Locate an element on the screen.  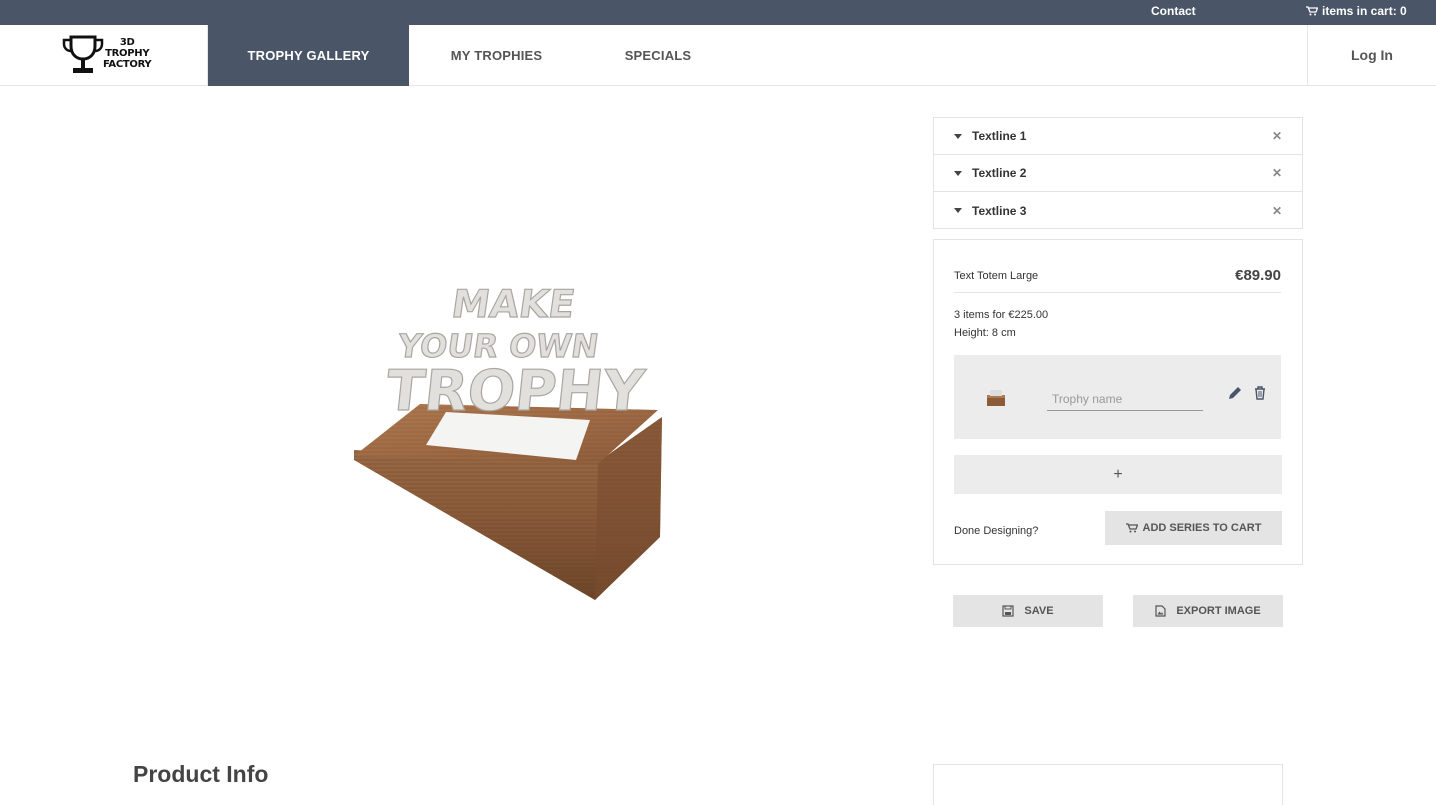
brand-line-1: 3D is located at coordinates (127, 42).